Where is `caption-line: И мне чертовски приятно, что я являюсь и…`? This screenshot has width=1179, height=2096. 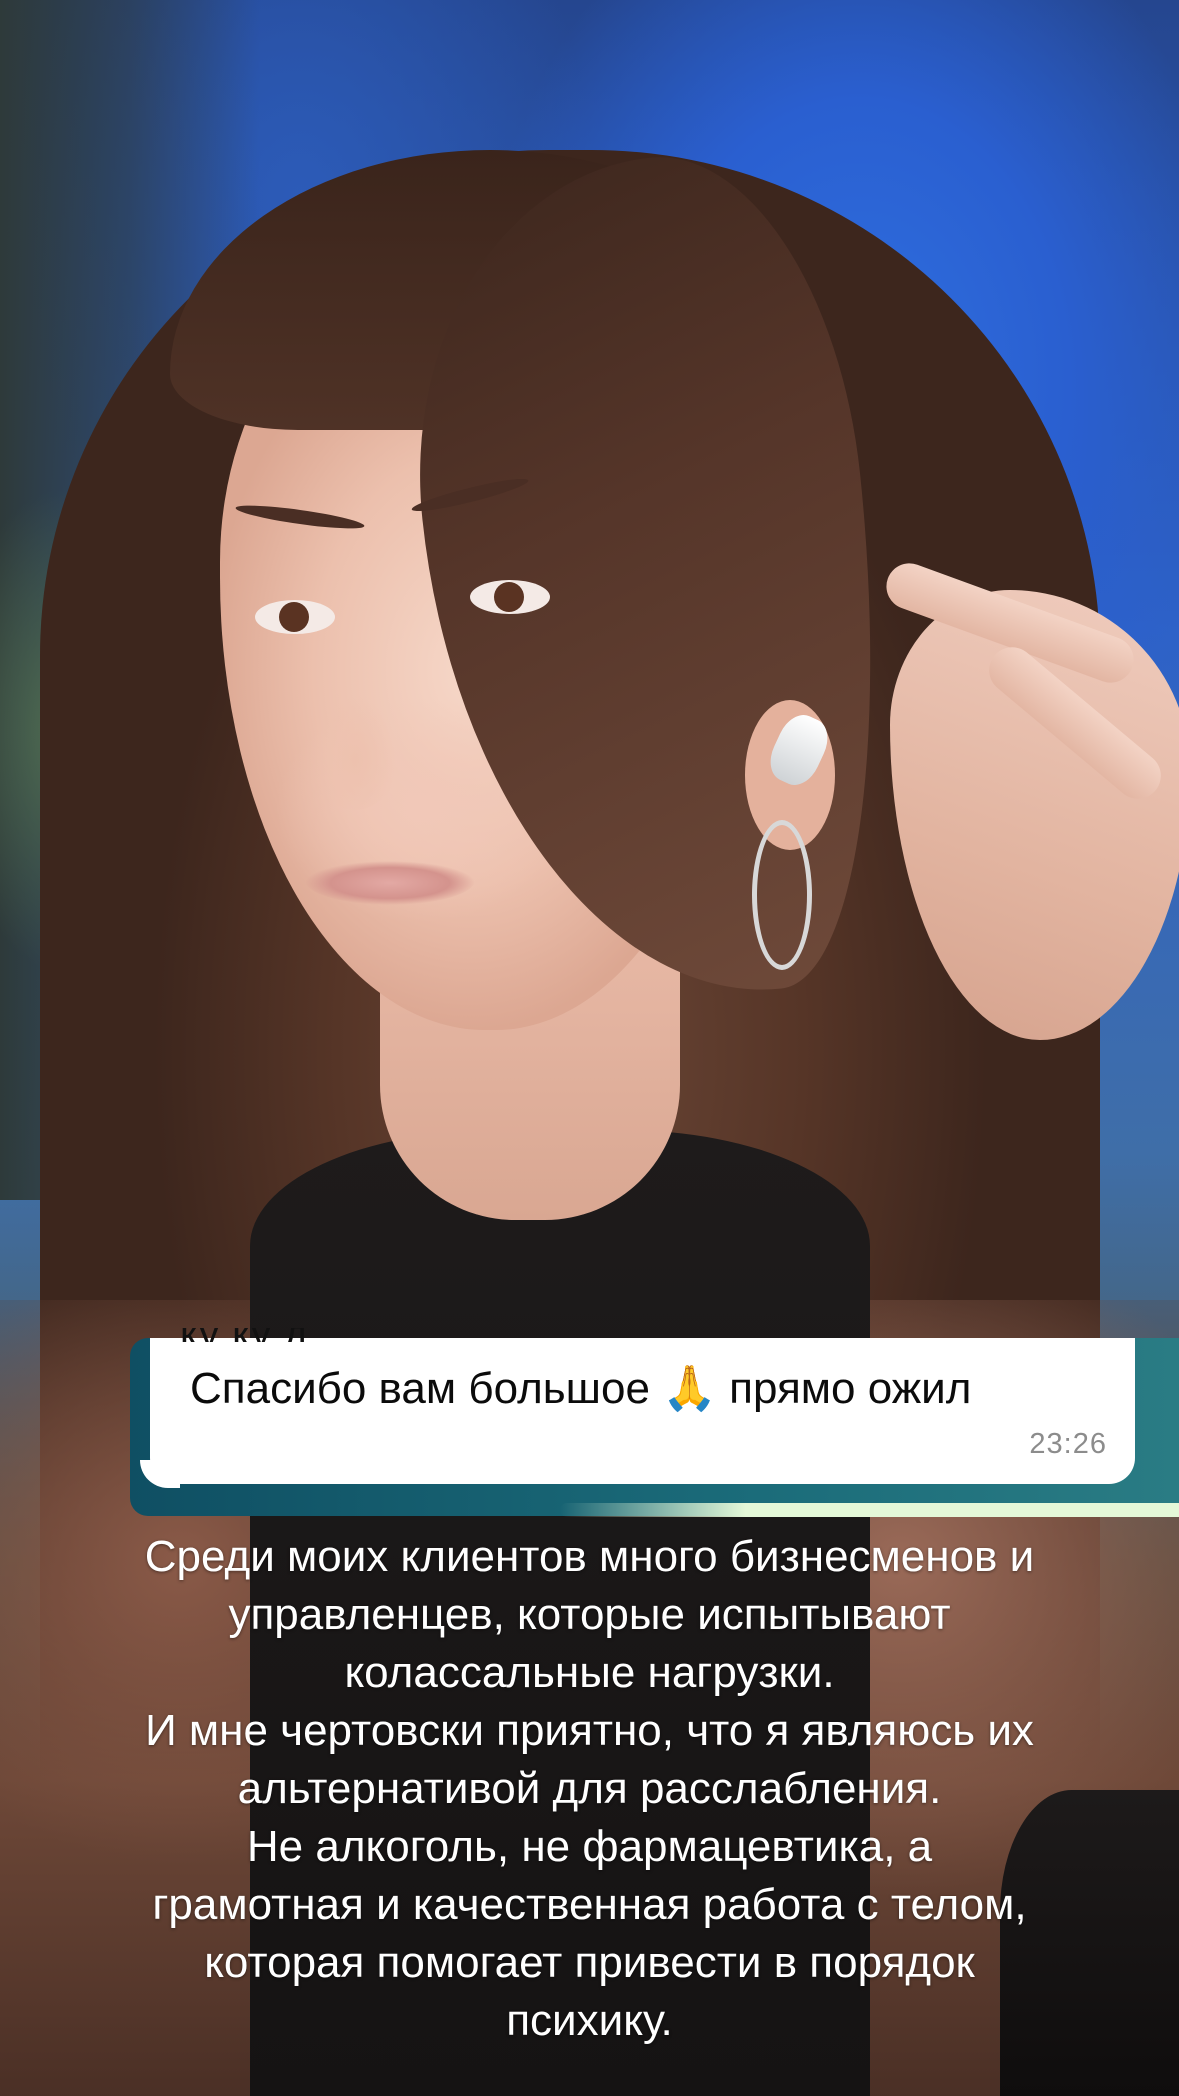 caption-line: И мне чертовски приятно, что я являюсь и… is located at coordinates (589, 1730).